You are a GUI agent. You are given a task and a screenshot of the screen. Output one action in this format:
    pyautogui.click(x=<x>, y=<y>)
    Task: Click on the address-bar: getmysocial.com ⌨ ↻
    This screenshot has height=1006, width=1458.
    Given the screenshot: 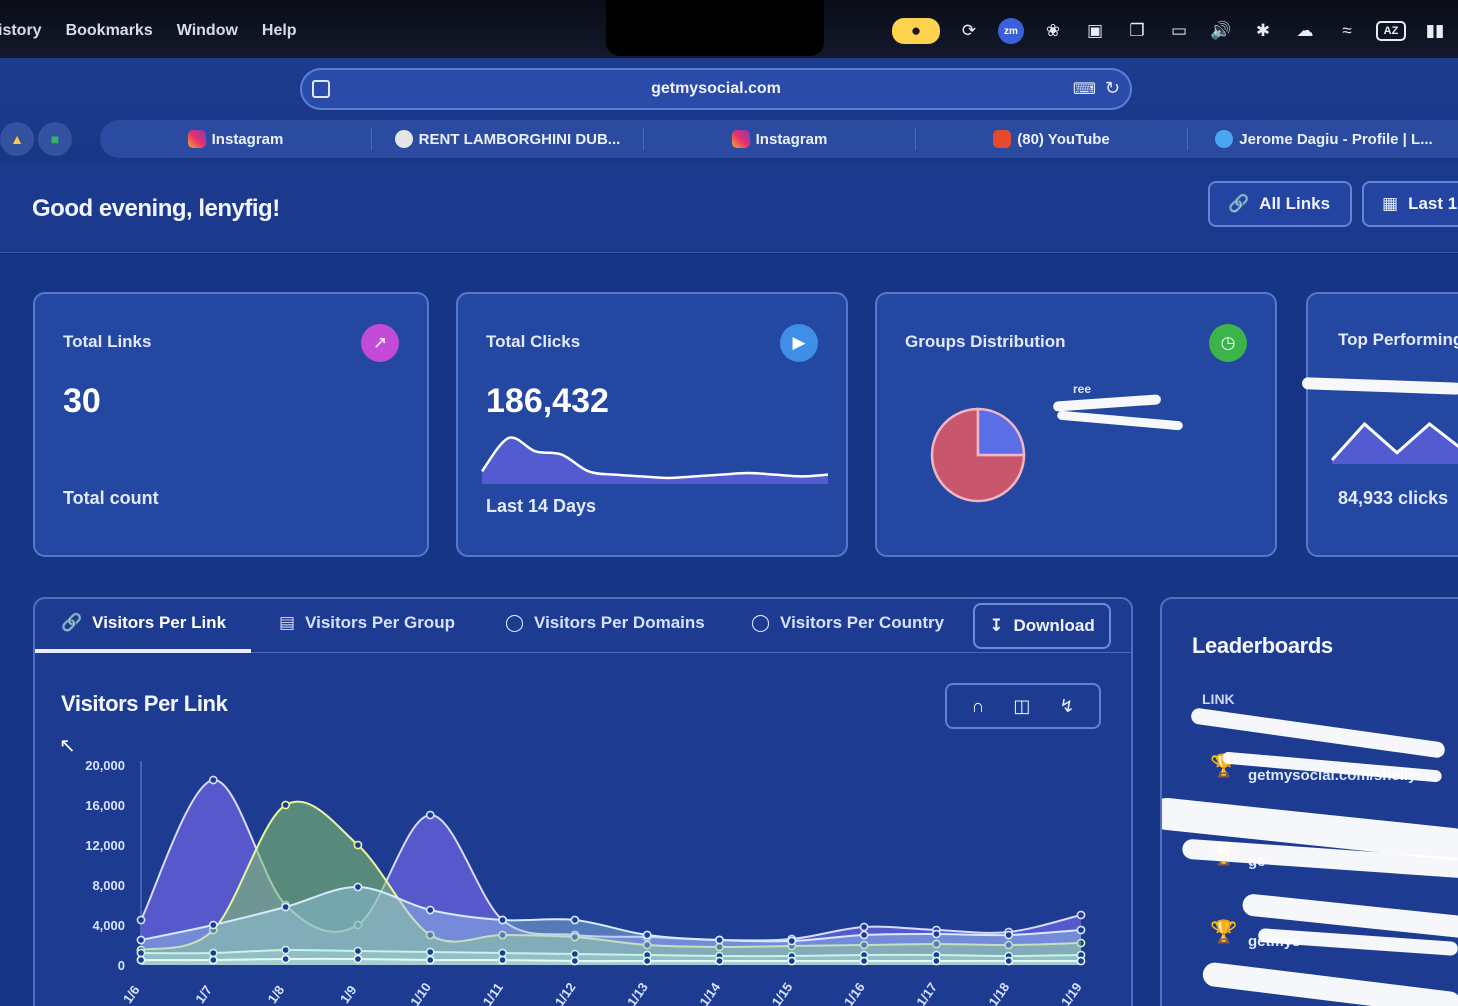 What is the action you would take?
    pyautogui.click(x=716, y=89)
    